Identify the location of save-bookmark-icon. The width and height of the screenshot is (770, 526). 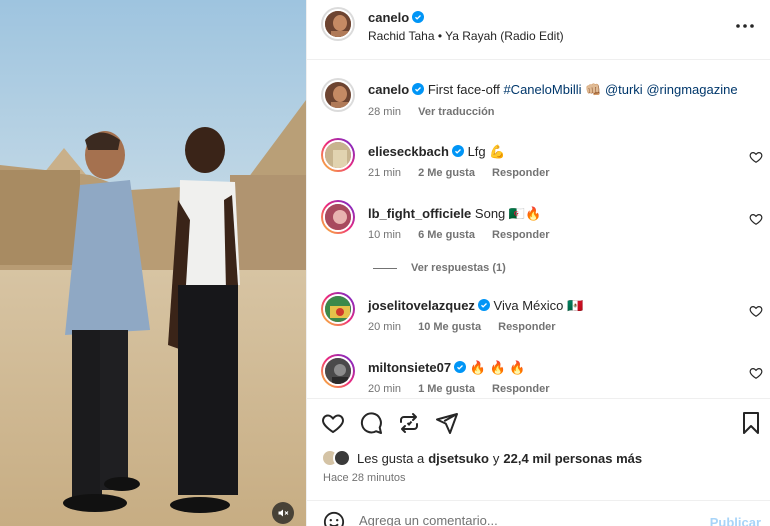
(751, 423).